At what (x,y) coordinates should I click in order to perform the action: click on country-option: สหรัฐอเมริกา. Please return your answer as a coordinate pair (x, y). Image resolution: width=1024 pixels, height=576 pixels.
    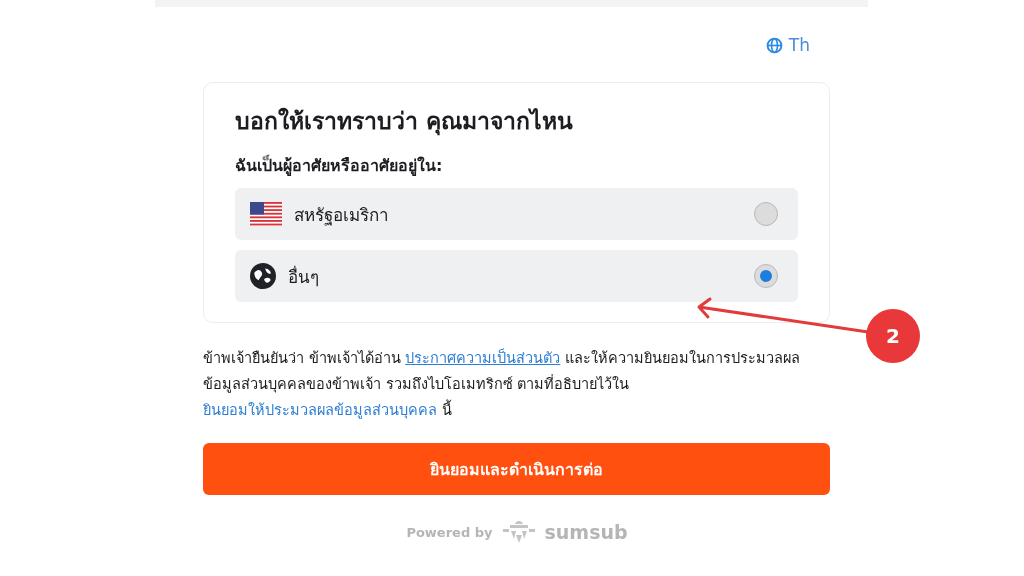
    Looking at the image, I should click on (516, 214).